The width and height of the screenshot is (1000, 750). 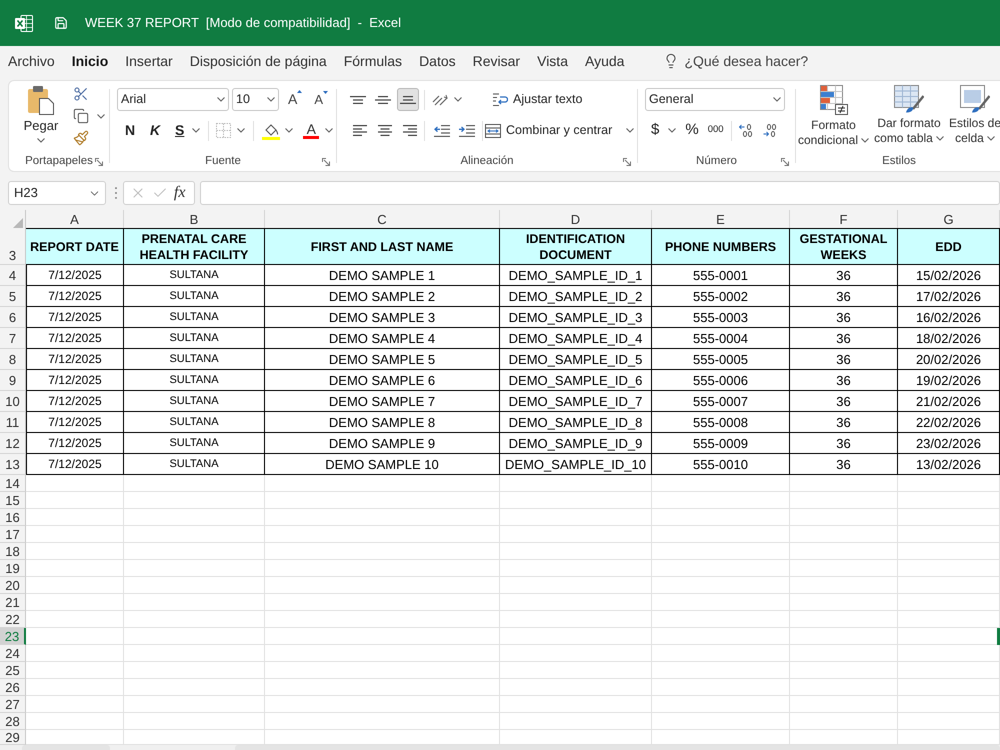 I want to click on search-field: ¿Qué desea hacer?, so click(x=746, y=61).